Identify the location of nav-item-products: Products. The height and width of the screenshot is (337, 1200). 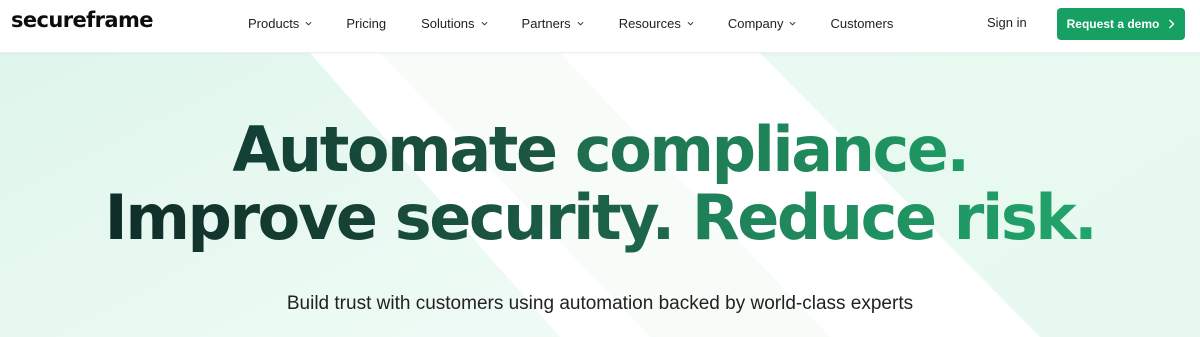
(280, 23).